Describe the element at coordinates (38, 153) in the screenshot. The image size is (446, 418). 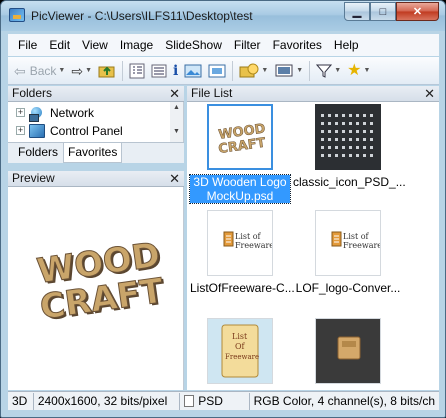
I see `tab-folders: Folders` at that location.